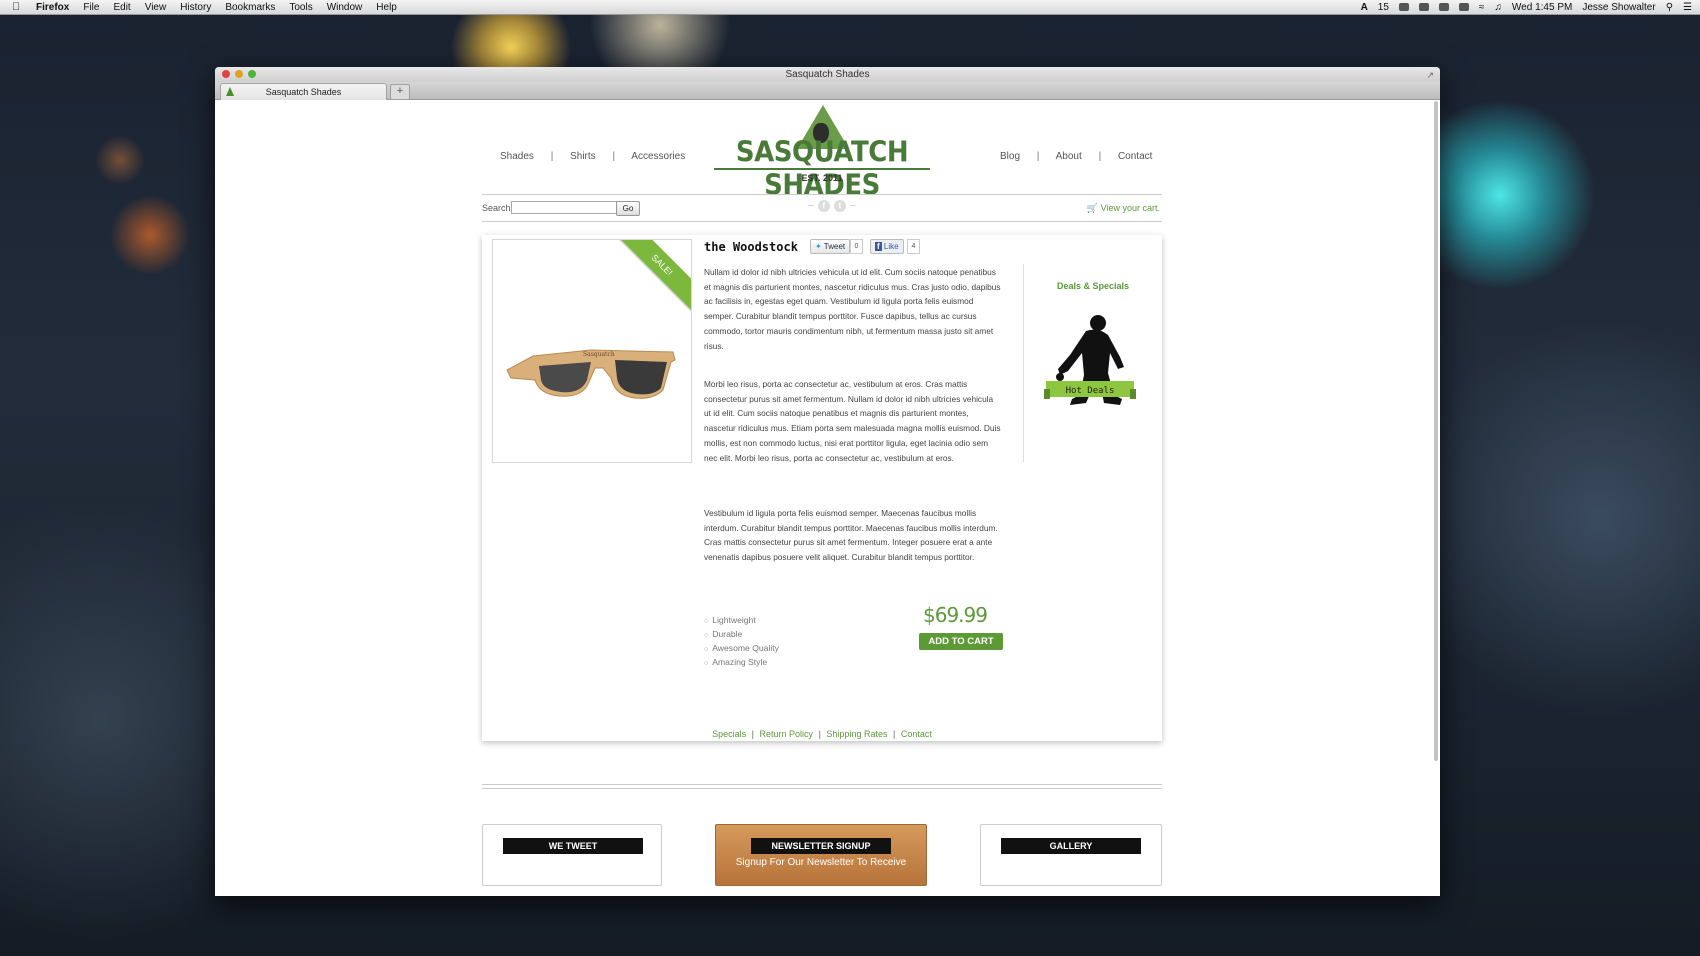 The image size is (1700, 956). I want to click on traffic-lights, so click(239, 74).